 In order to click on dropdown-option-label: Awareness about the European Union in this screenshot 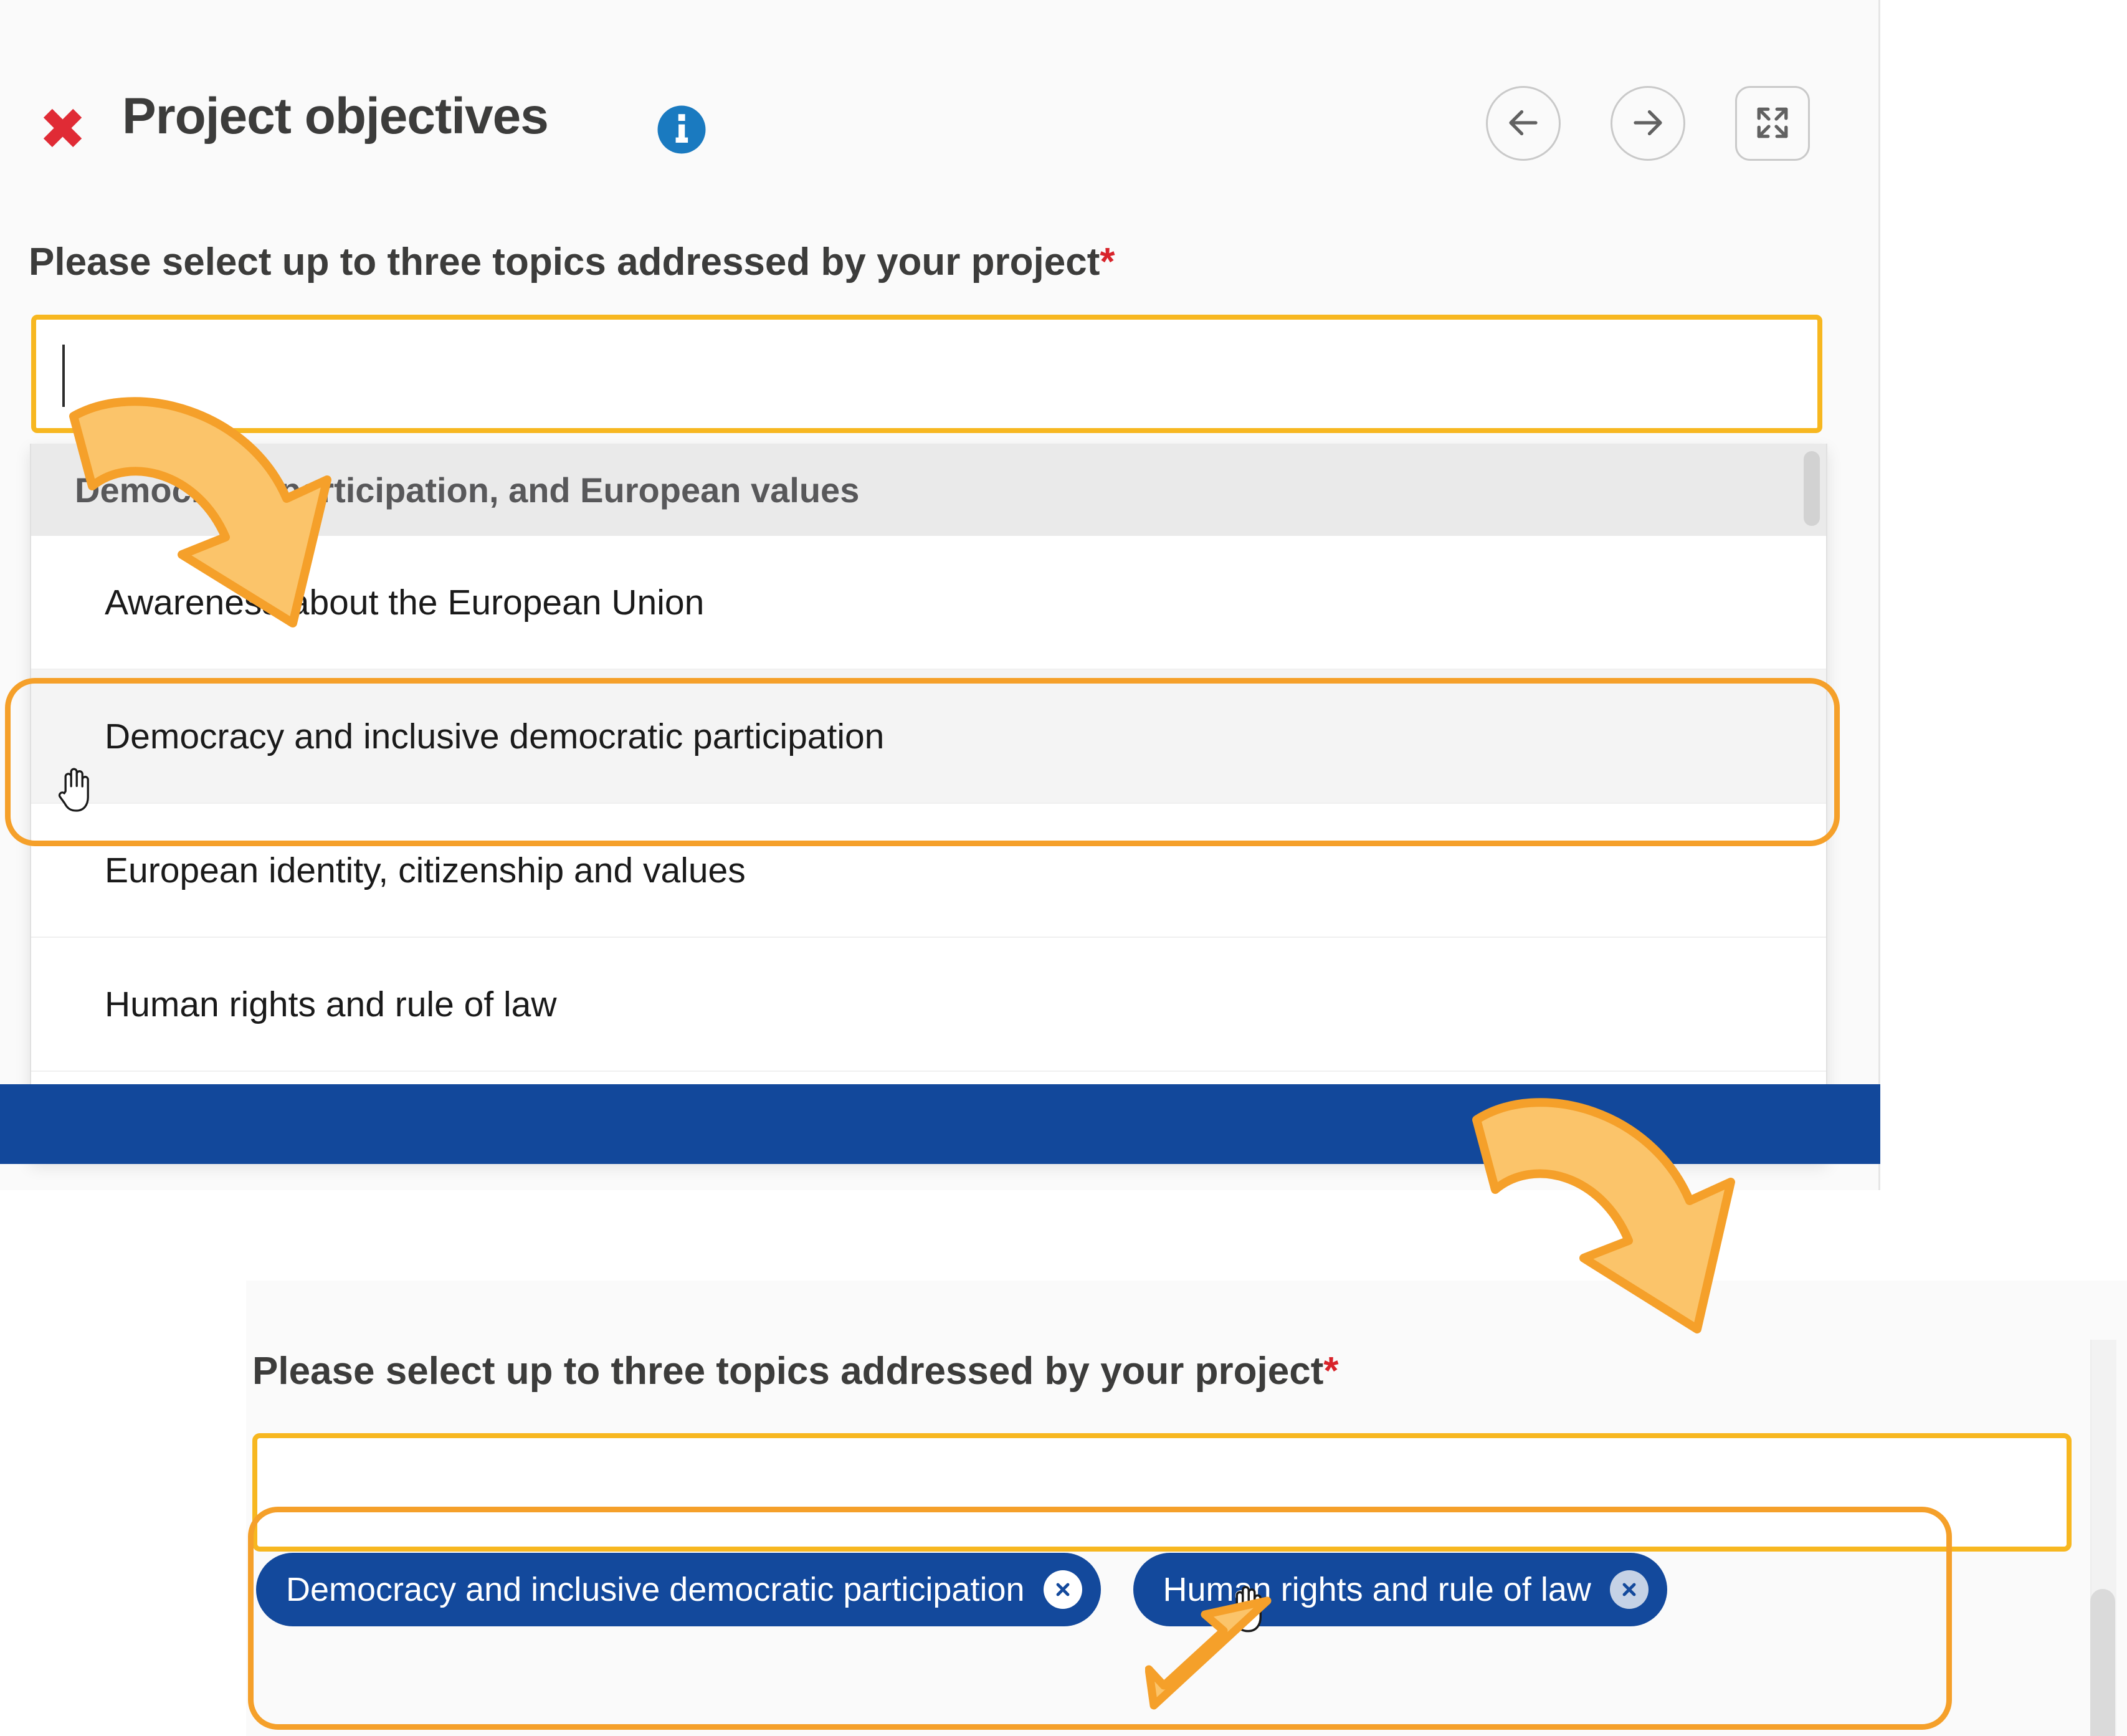, I will do `click(405, 602)`.